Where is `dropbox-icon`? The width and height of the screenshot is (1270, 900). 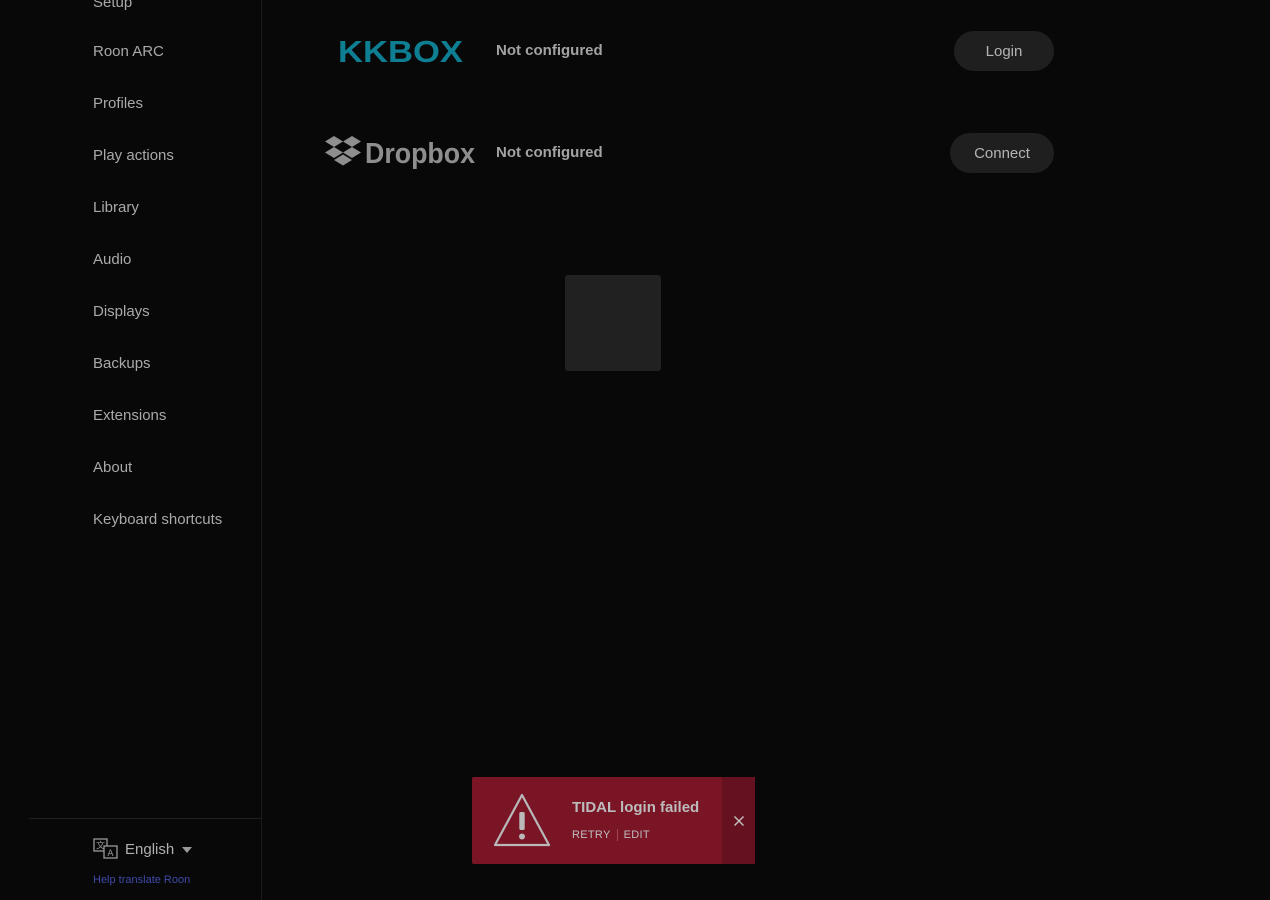
dropbox-icon is located at coordinates (343, 151).